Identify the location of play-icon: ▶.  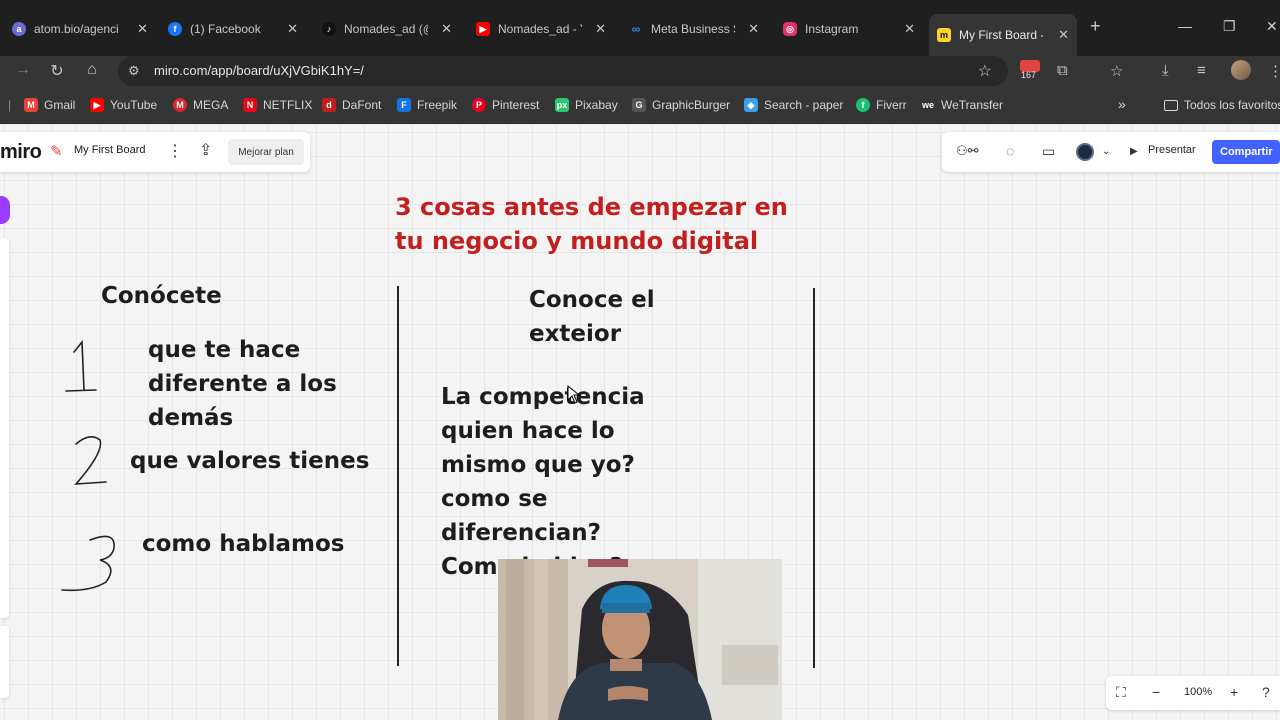
(1134, 151).